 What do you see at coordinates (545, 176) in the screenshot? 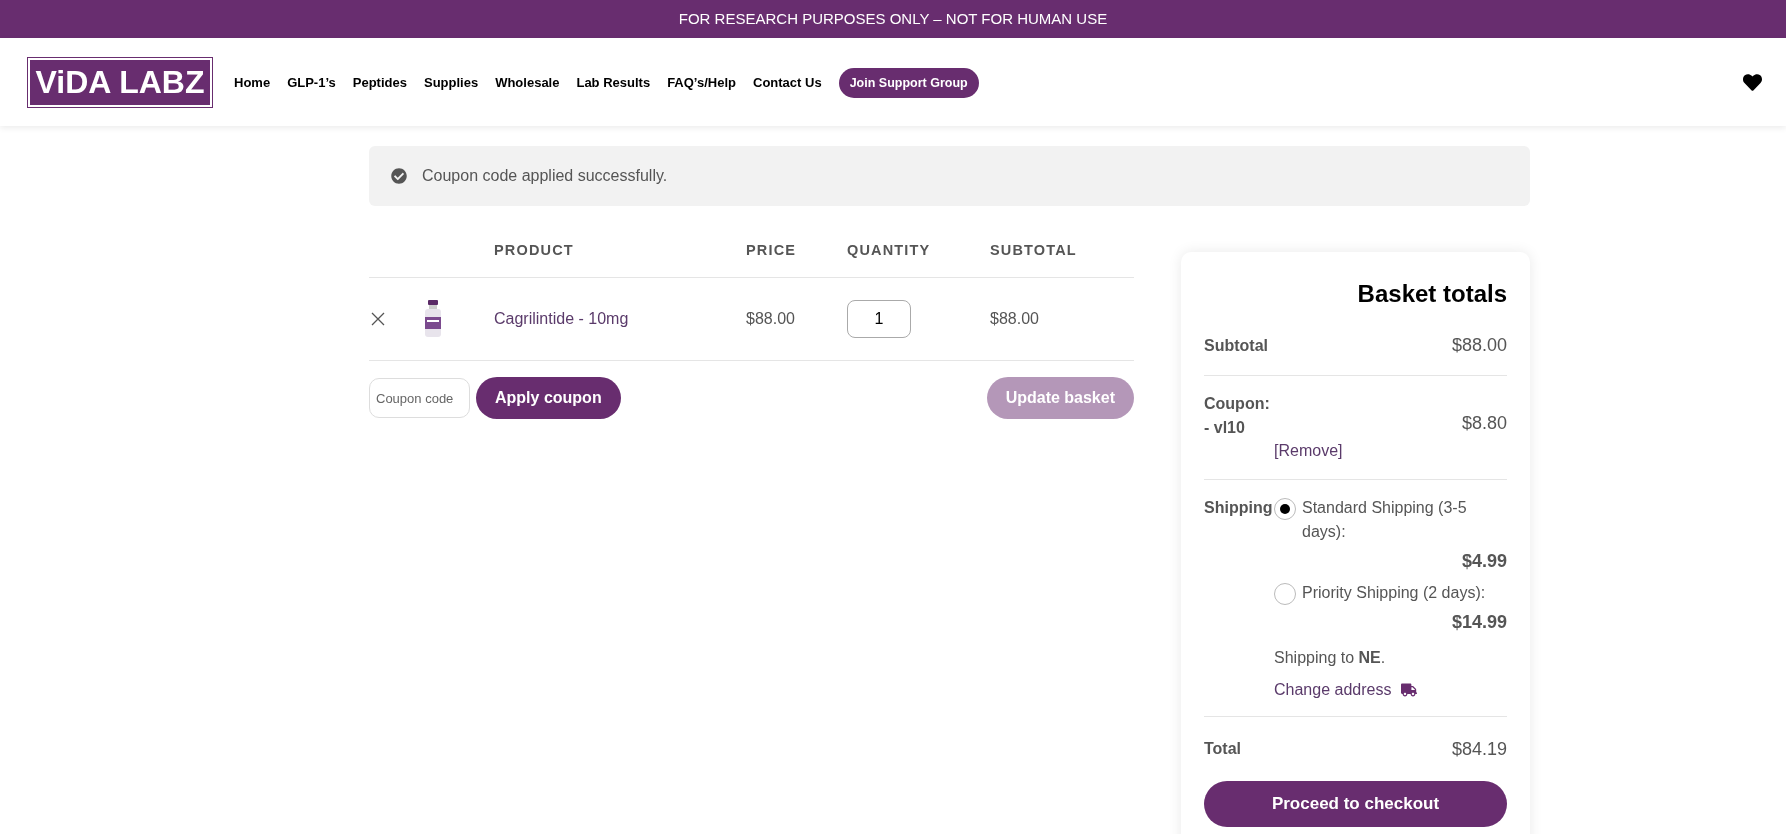
I see `notice-text: Coupon code applied successfully.` at bounding box center [545, 176].